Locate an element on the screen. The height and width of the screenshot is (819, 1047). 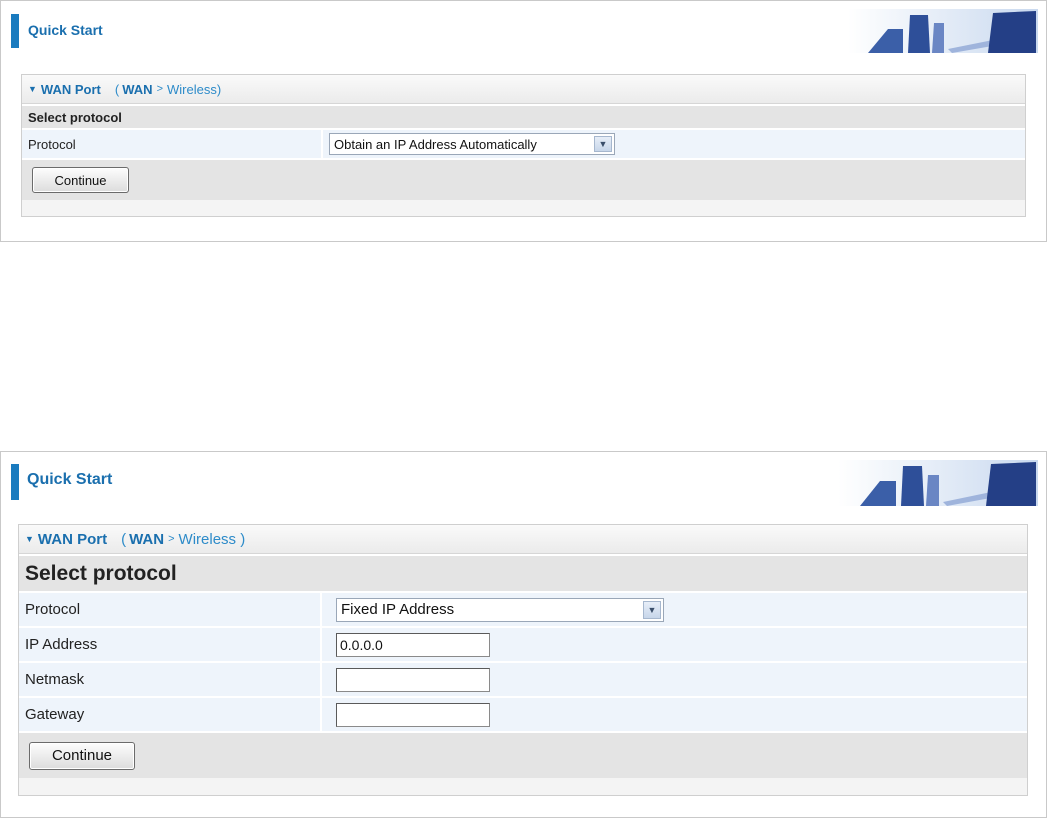
netmask-label: Netmask is located at coordinates (169, 679).